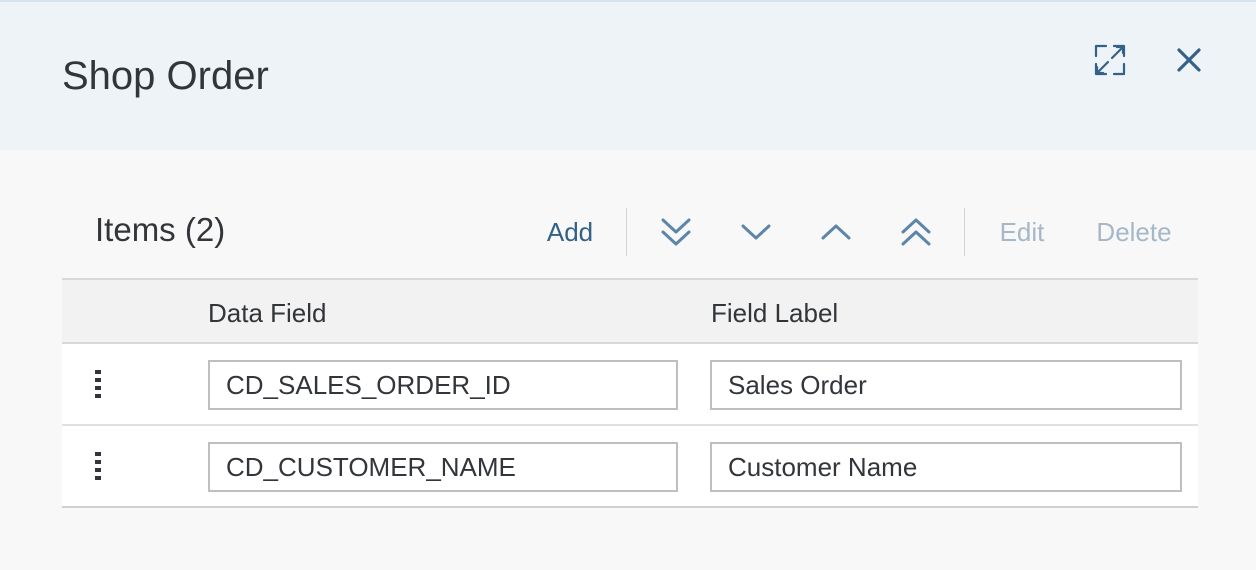  I want to click on data-field-input: CD_CUSTOMER_NAME, so click(443, 467).